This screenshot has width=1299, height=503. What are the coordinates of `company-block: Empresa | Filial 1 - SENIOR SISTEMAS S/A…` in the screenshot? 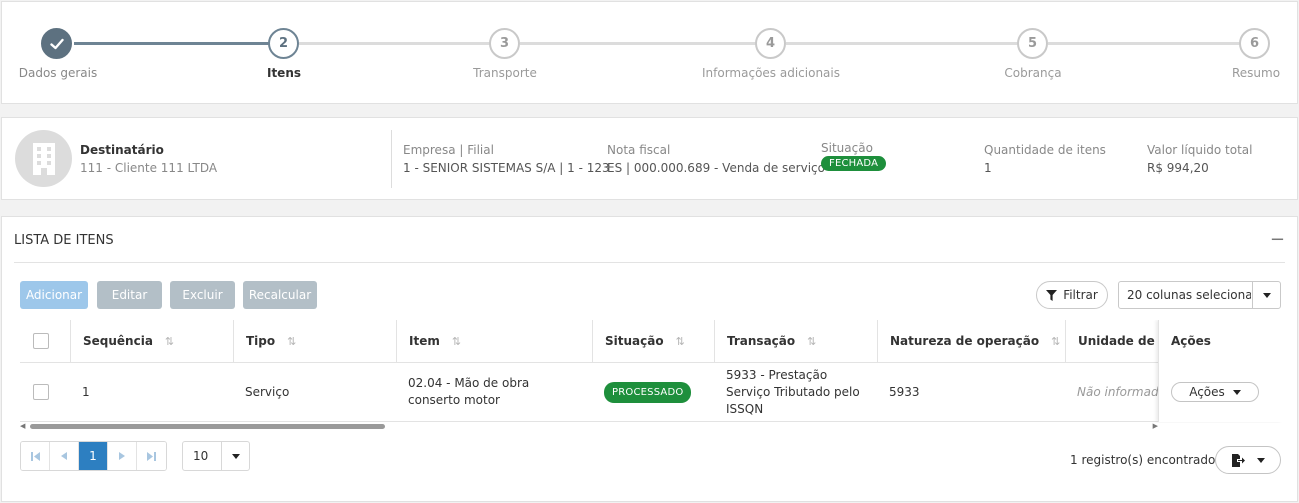 It's located at (506, 159).